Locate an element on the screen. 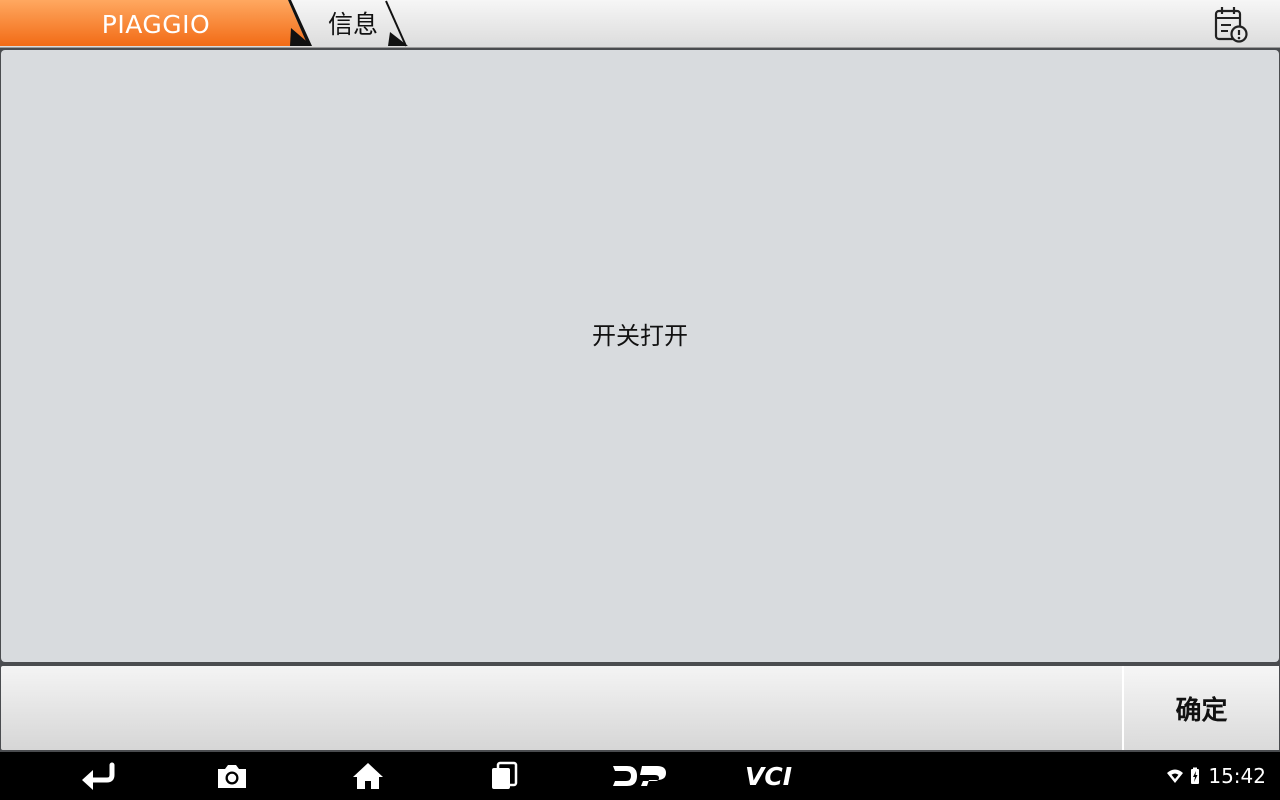 This screenshot has width=1280, height=800. wifi-icon is located at coordinates (1175, 776).